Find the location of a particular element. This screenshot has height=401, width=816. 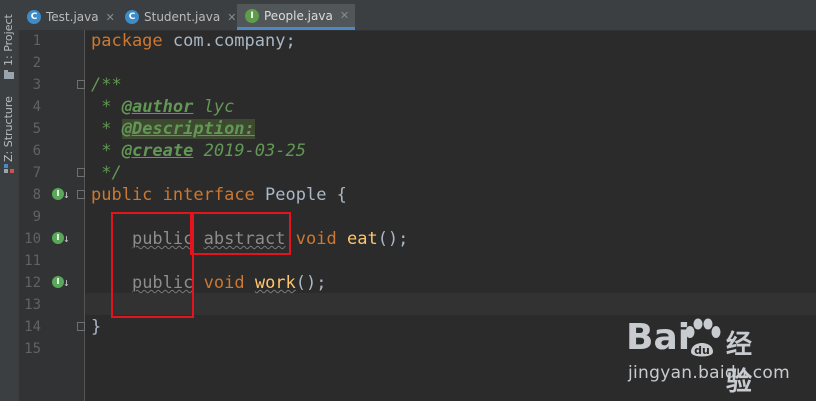

project-tool-label: 1: Project is located at coordinates (8, 40).